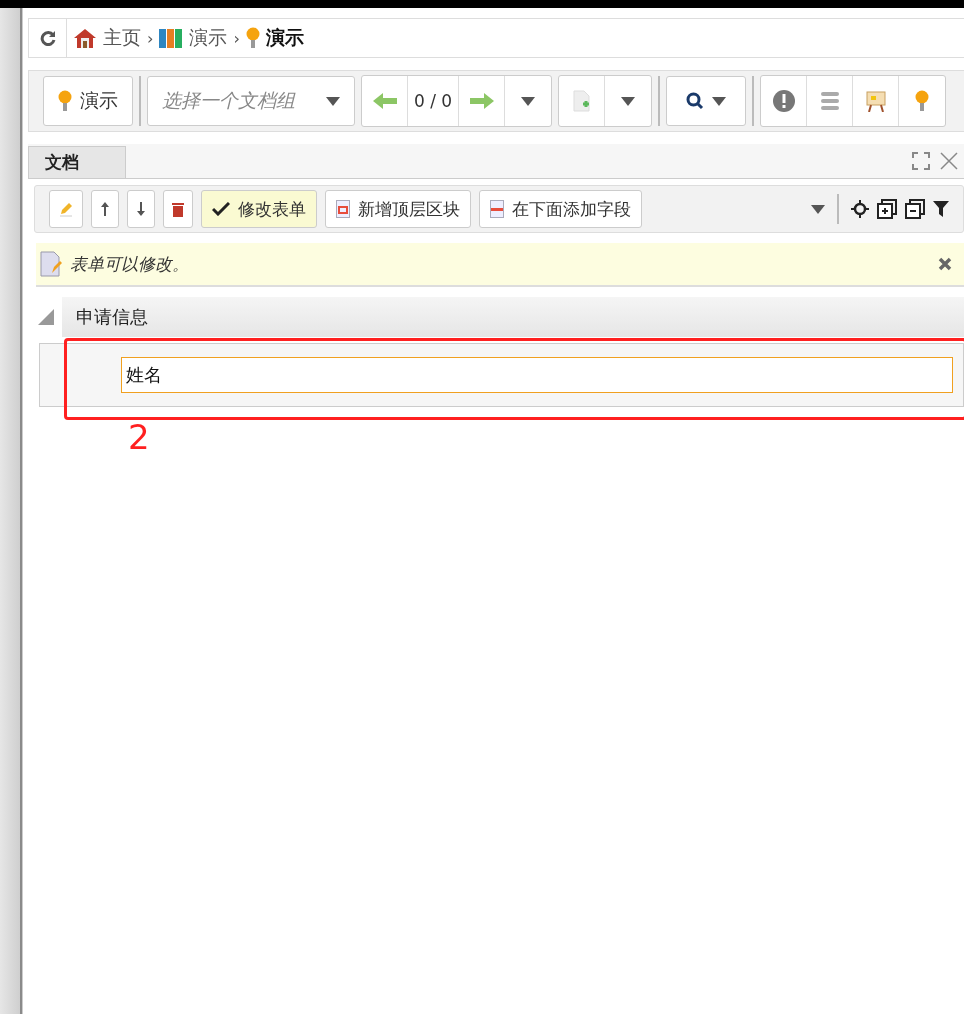 Image resolution: width=964 pixels, height=1014 pixels. I want to click on filter-icon, so click(941, 209).